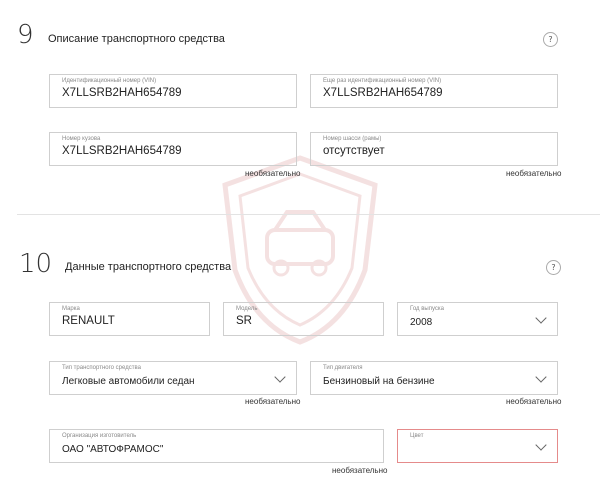 Image resolution: width=600 pixels, height=483 pixels. Describe the element at coordinates (122, 93) in the screenshot. I see `vin-value: X7LLSRB2HAH654789` at that location.